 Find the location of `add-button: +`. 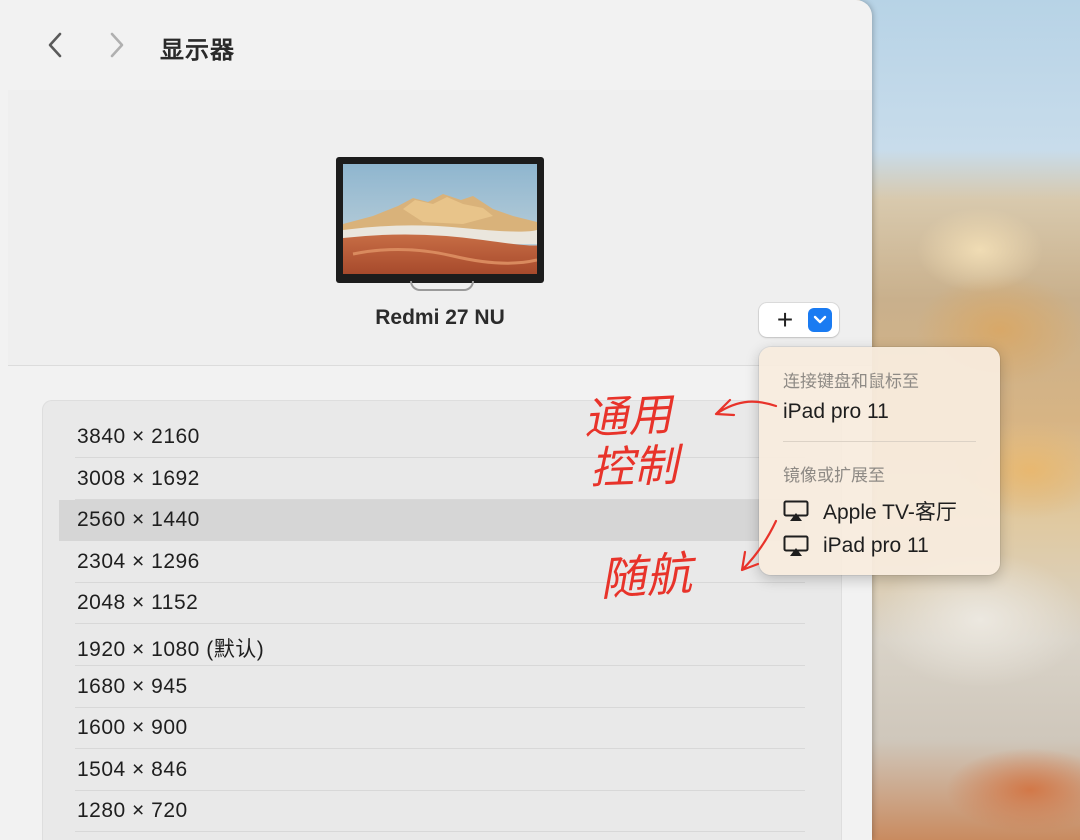

add-button: + is located at coordinates (785, 320).